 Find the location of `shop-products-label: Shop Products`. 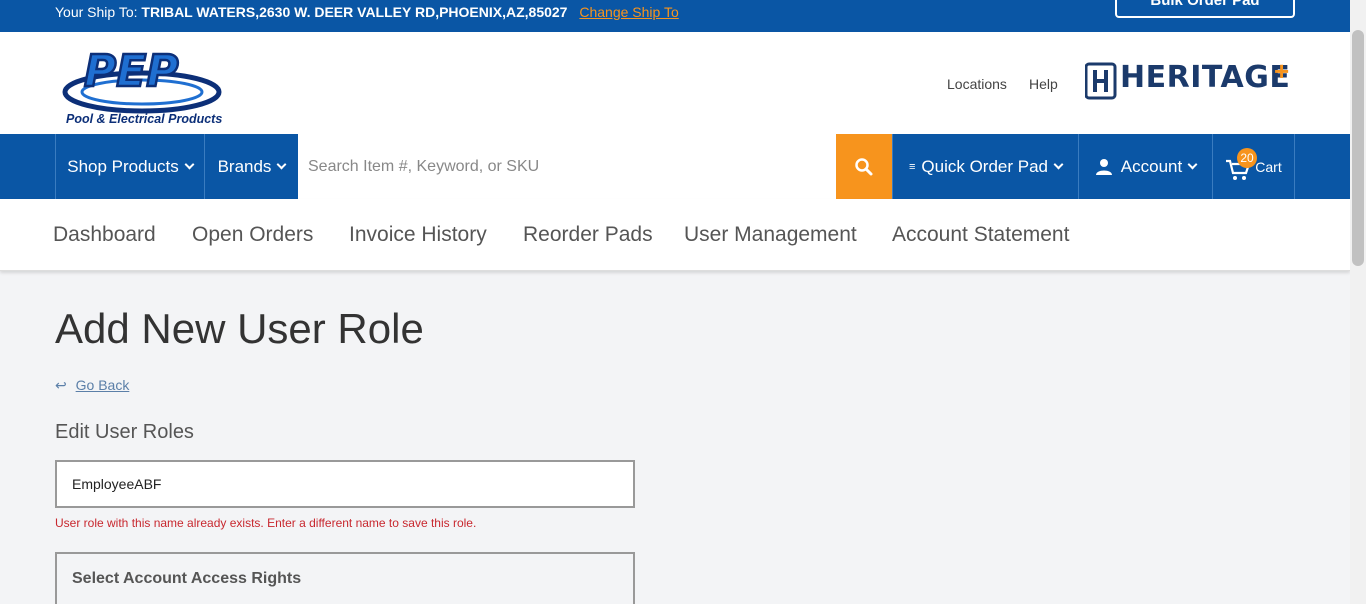

shop-products-label: Shop Products is located at coordinates (123, 166).